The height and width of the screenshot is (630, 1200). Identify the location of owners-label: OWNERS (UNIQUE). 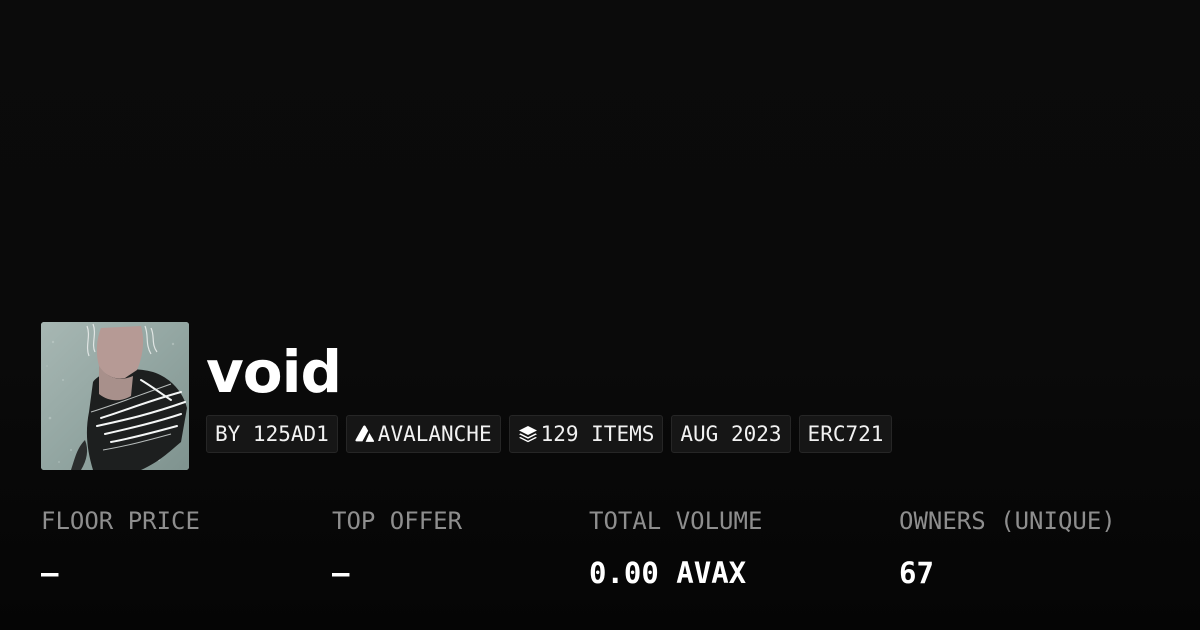
(1007, 521).